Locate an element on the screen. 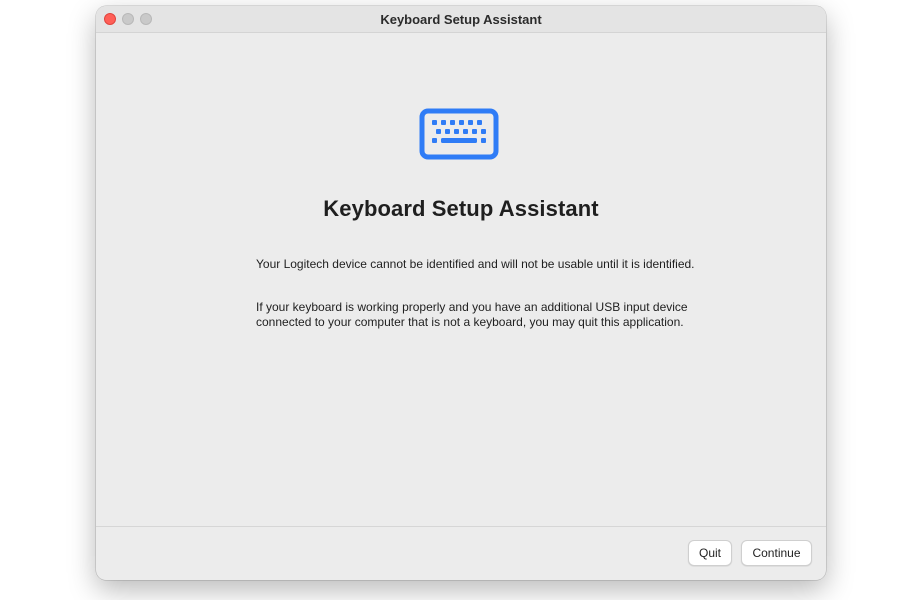 The image size is (898, 600). continue-button: Continue is located at coordinates (776, 553).